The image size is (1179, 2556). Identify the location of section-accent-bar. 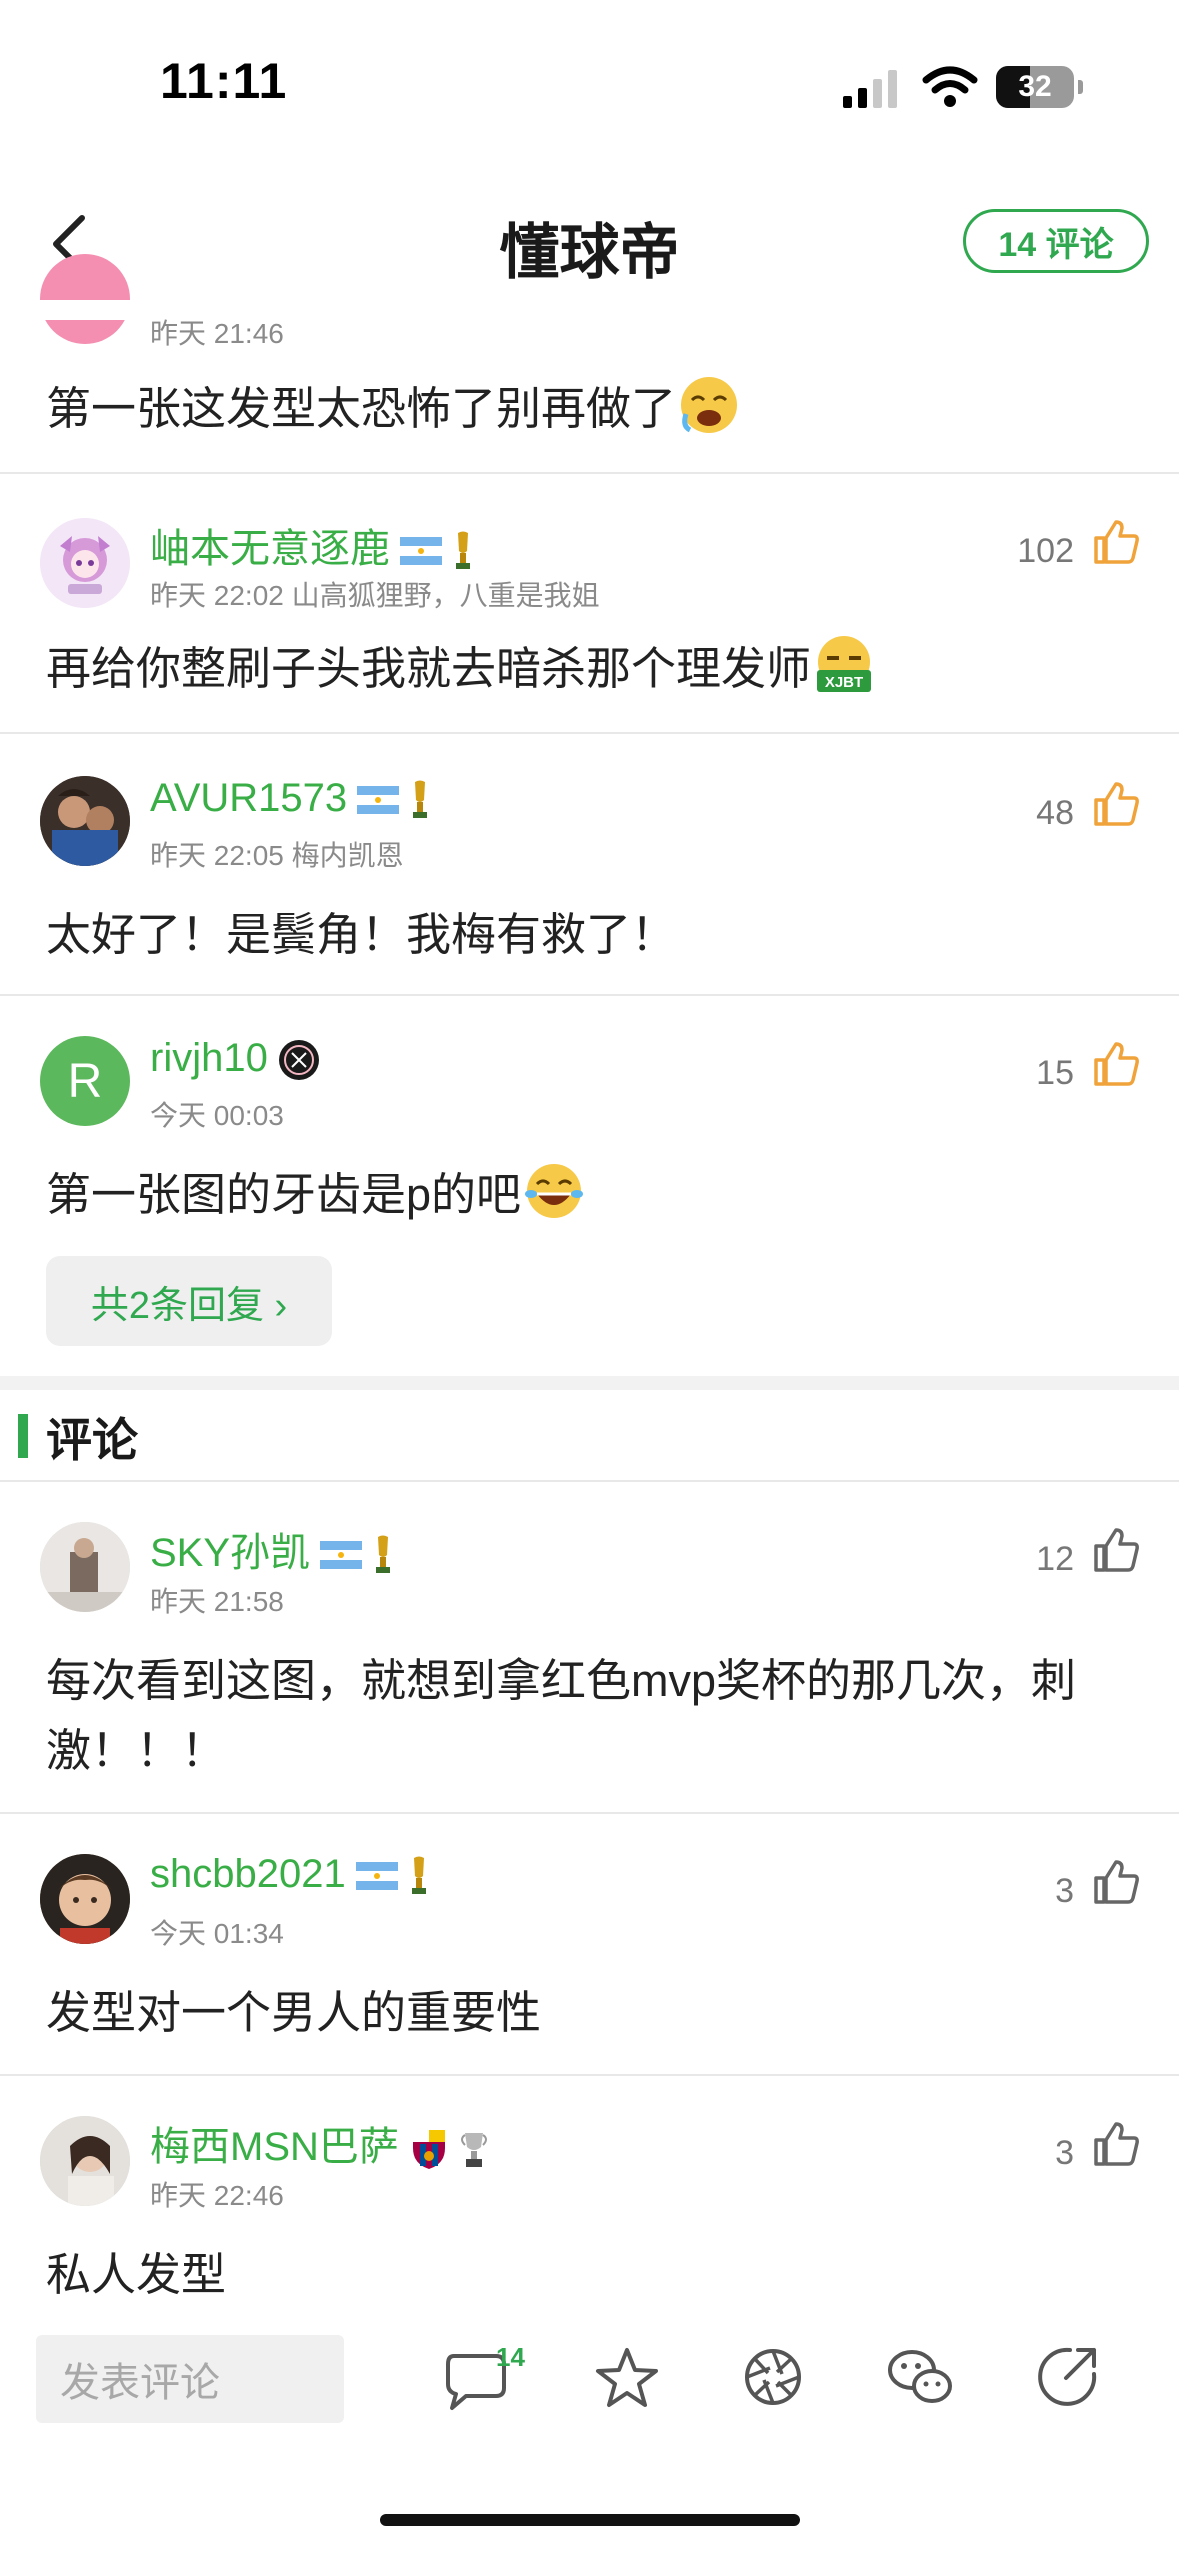
(23, 1436).